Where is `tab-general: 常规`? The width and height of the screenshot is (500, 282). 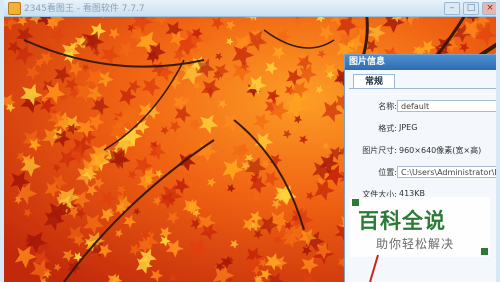 tab-general: 常规 is located at coordinates (374, 81).